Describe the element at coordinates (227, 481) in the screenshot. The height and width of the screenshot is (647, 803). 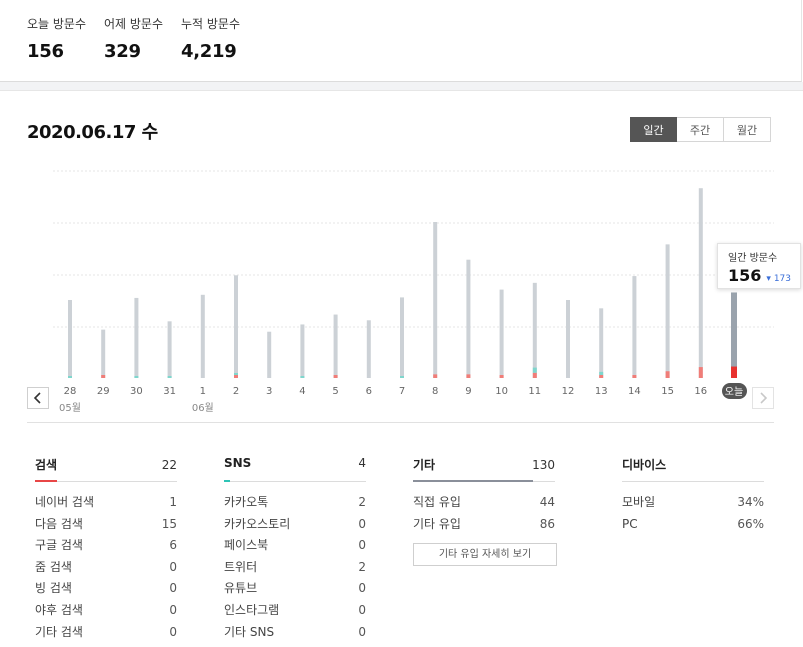
I see `sns-accent` at that location.